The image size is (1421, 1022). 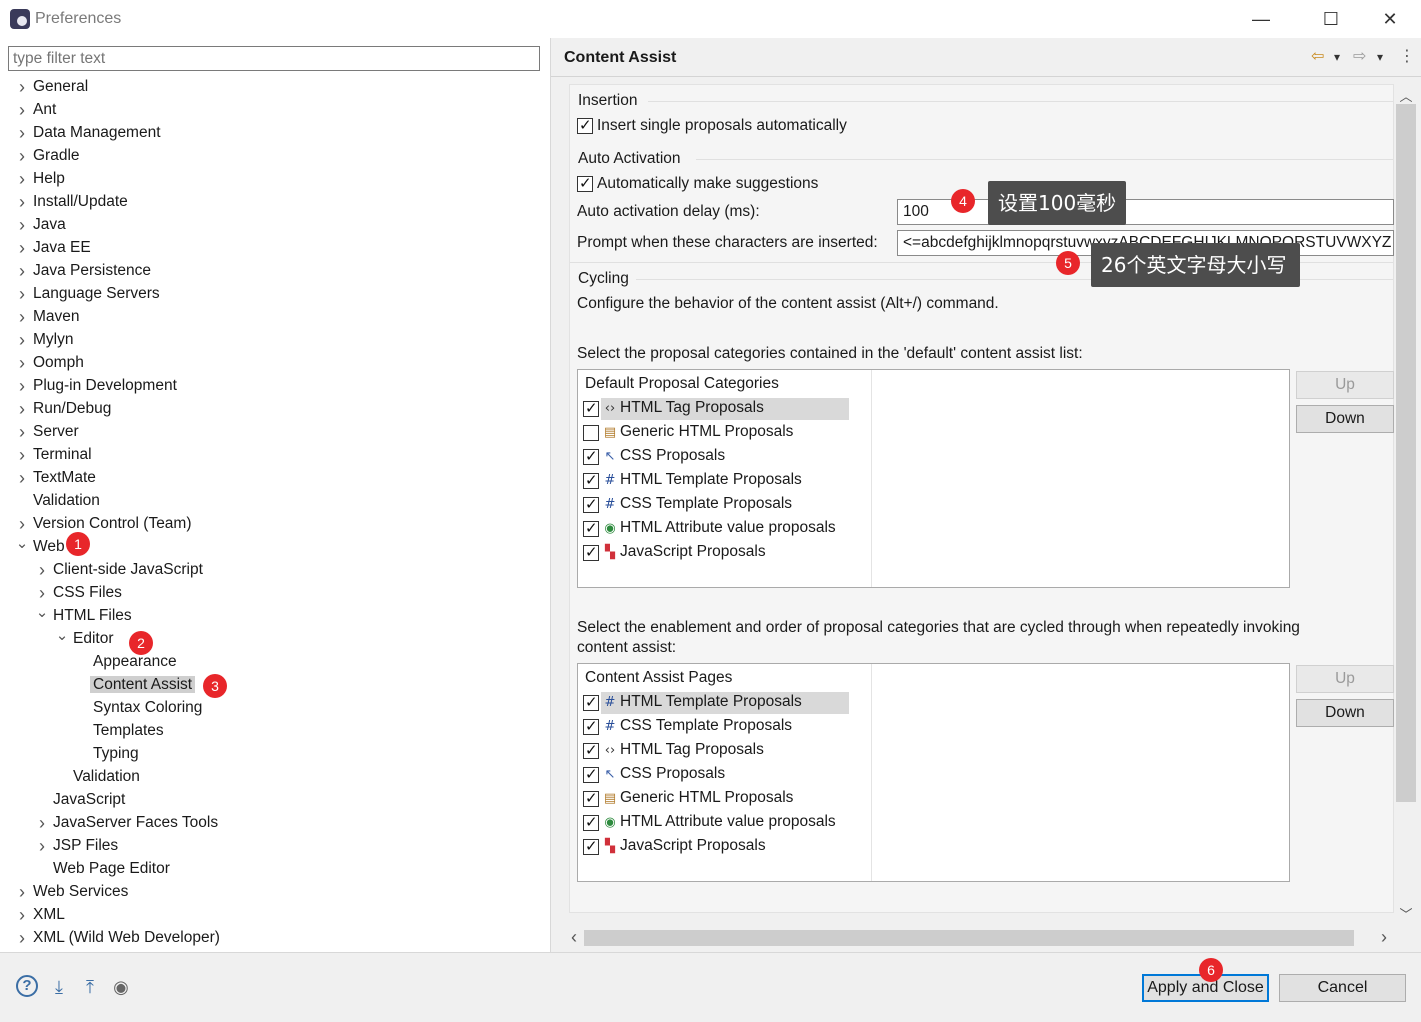 What do you see at coordinates (274, 58) in the screenshot?
I see `filter-input` at bounding box center [274, 58].